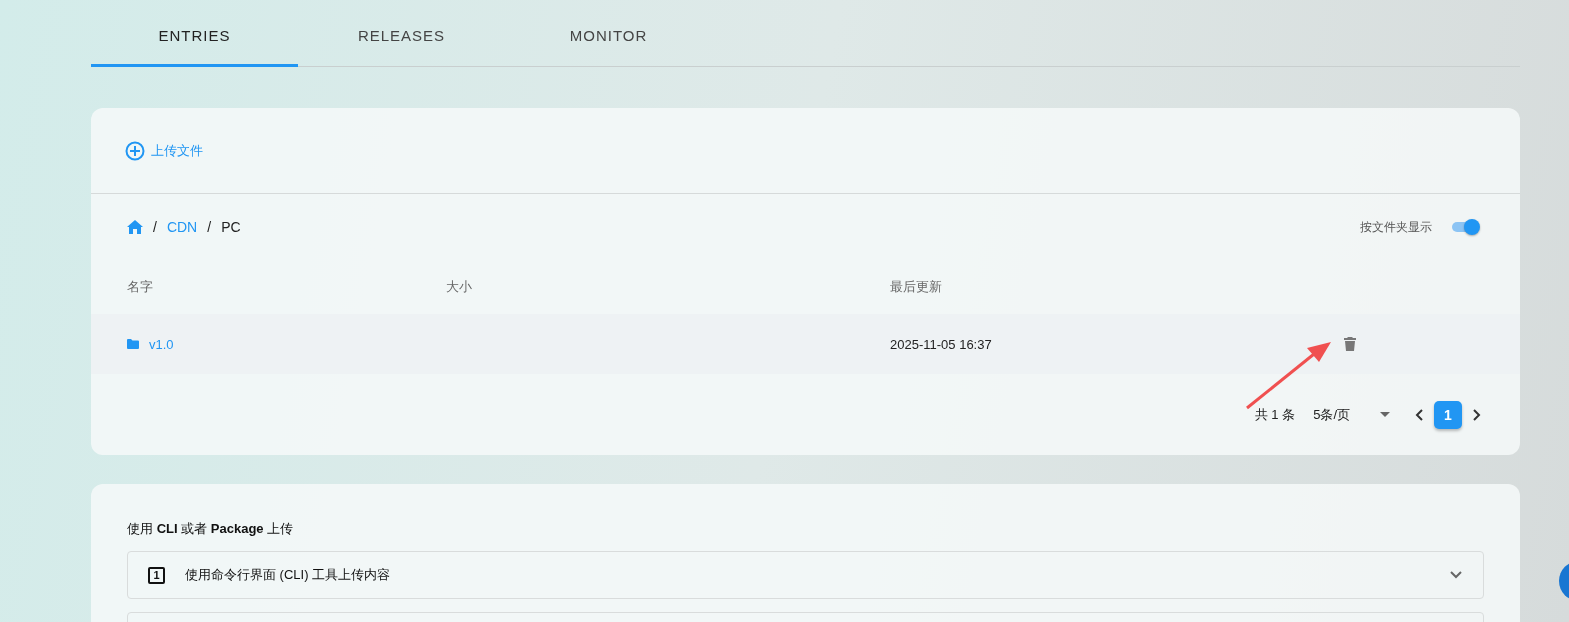 Image resolution: width=1569 pixels, height=622 pixels. I want to click on column-header: 名字, so click(140, 287).